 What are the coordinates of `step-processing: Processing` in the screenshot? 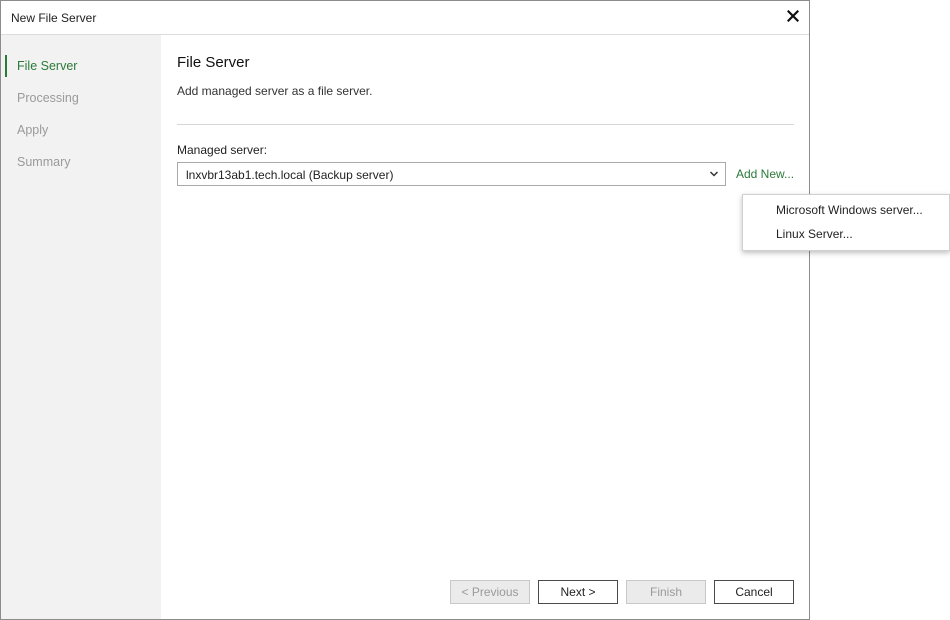 It's located at (83, 98).